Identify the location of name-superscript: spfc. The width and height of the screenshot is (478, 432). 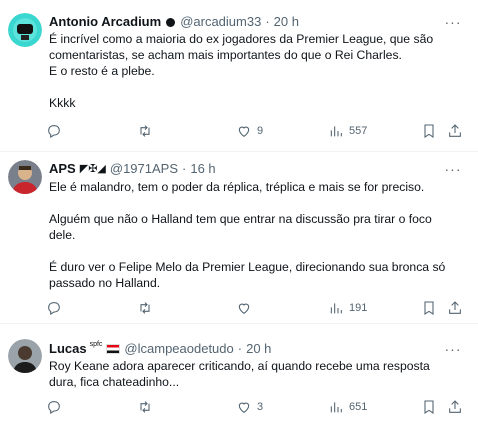
(96, 344).